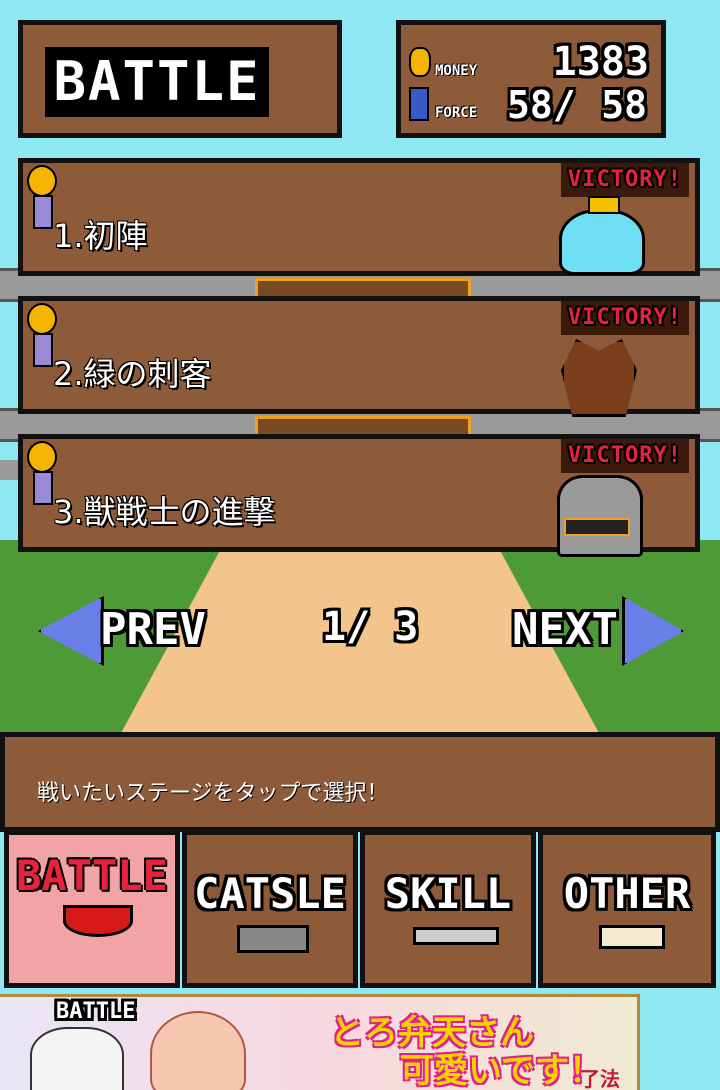 Image resolution: width=720 pixels, height=1090 pixels. What do you see at coordinates (565, 629) in the screenshot?
I see `next-label: NEXT` at bounding box center [565, 629].